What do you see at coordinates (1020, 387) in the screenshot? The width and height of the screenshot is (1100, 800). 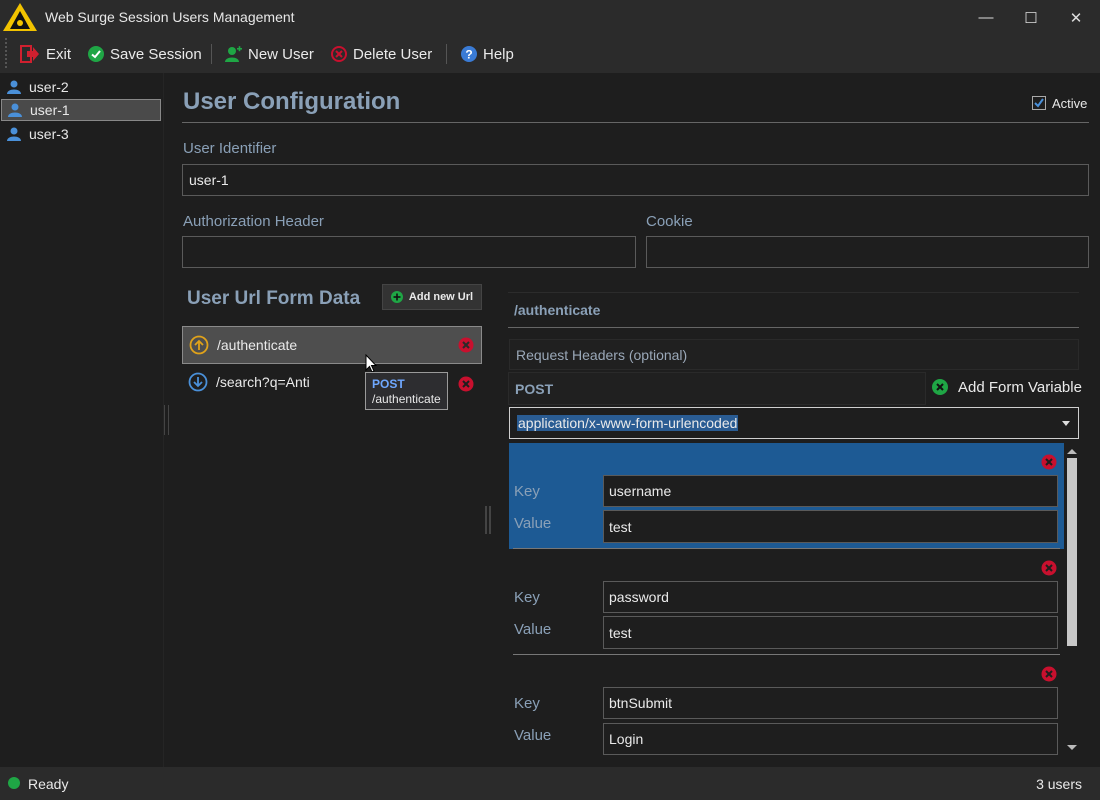 I see `add-form-variable-label: Add Form Variable` at bounding box center [1020, 387].